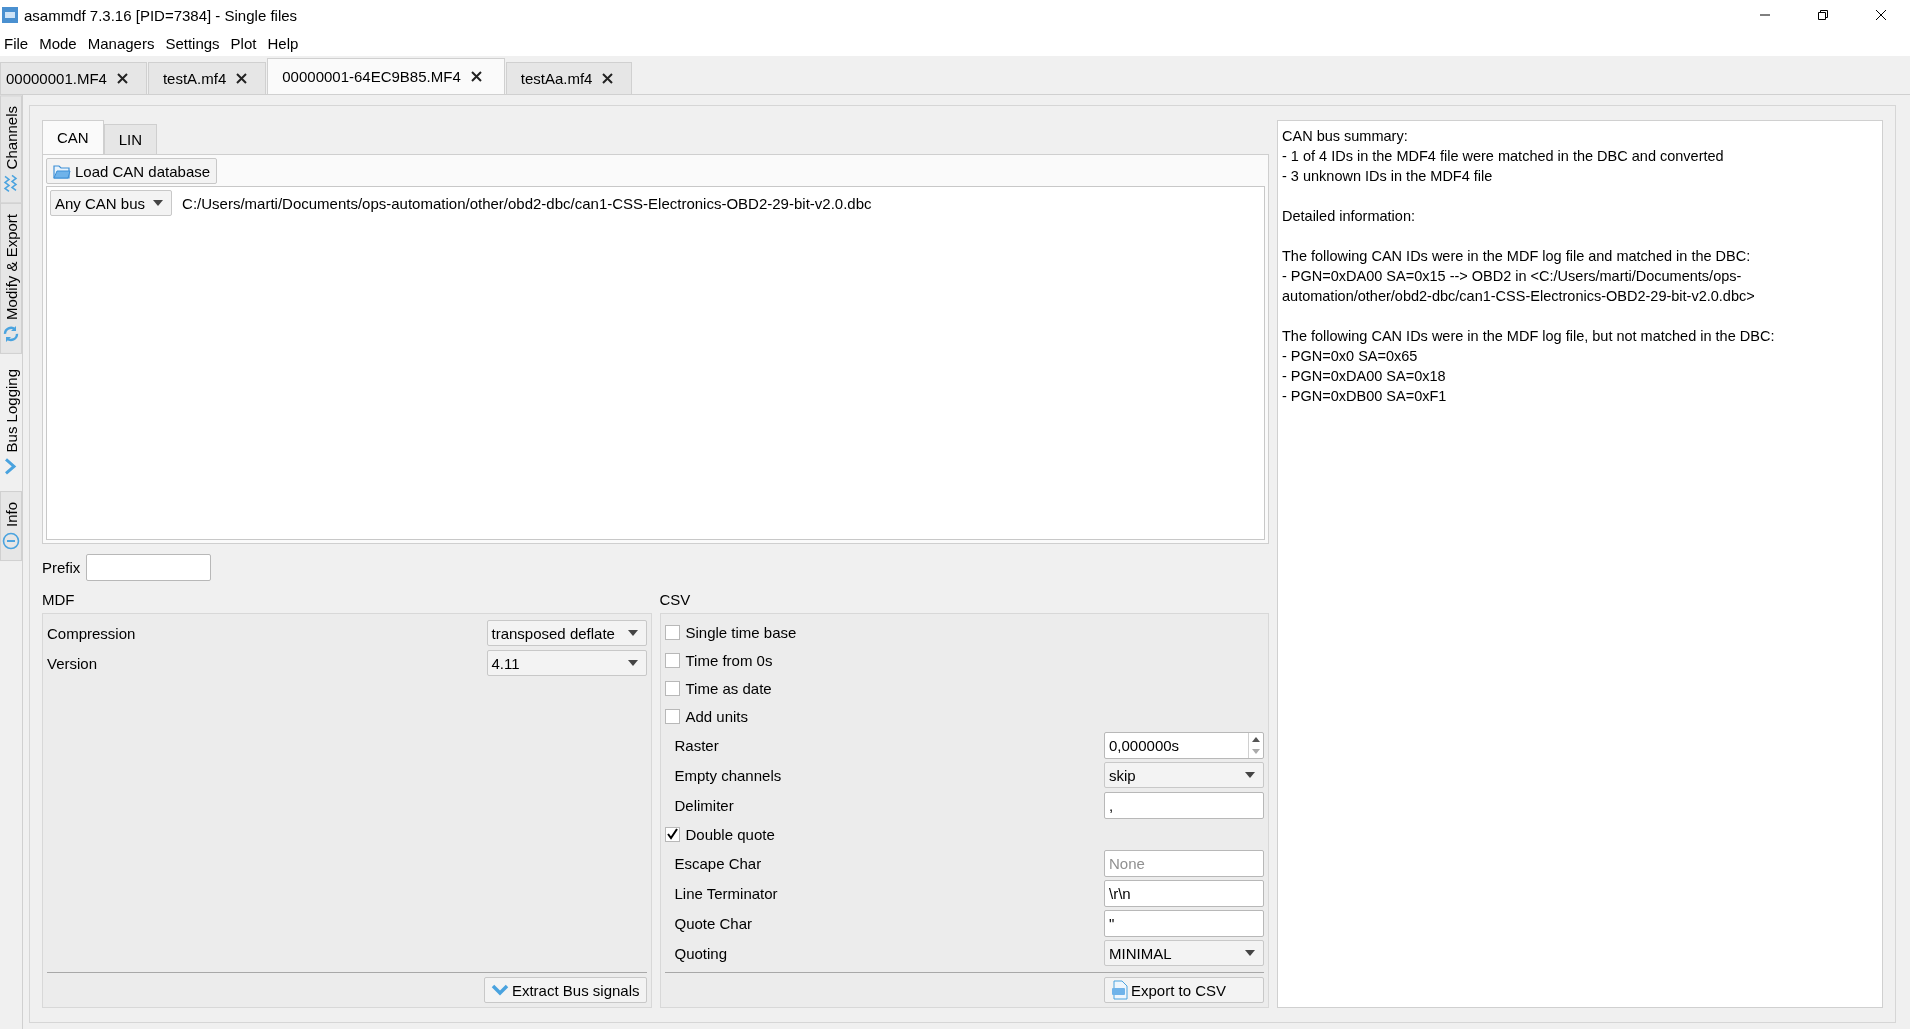 The image size is (1910, 1029). I want to click on input-field: ,, so click(1184, 805).